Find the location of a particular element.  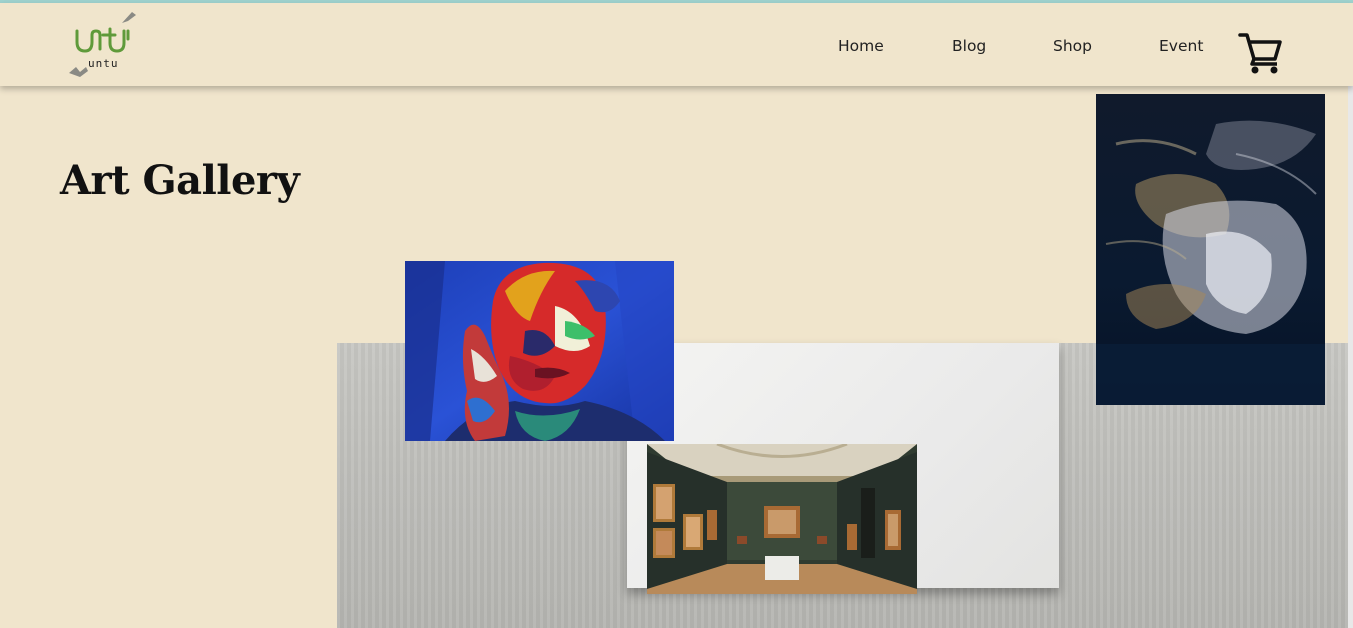

artwork-painted-face-image is located at coordinates (539, 351).